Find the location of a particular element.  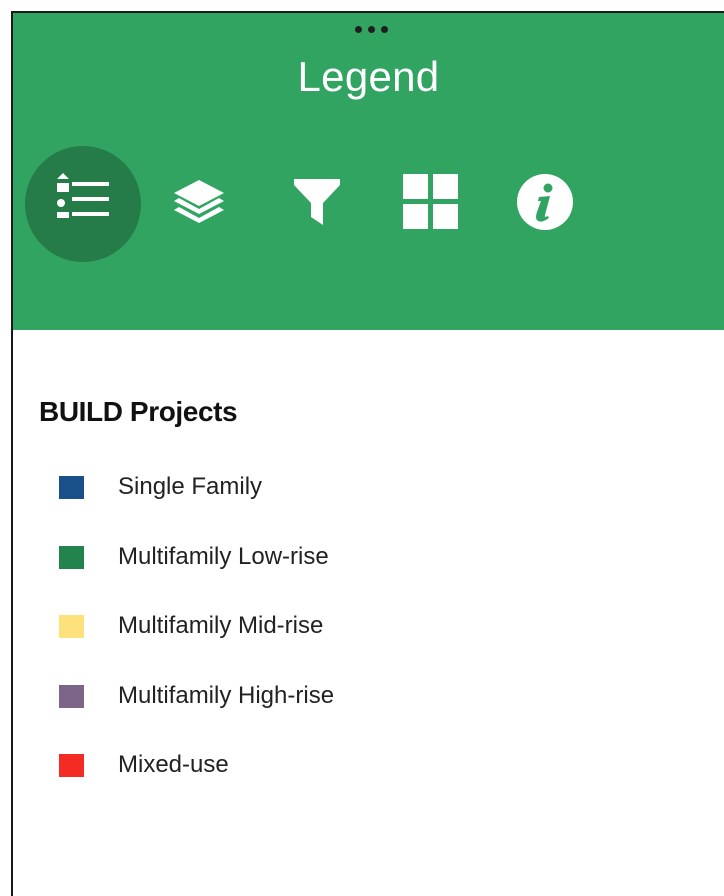

layers-icon is located at coordinates (199, 204).